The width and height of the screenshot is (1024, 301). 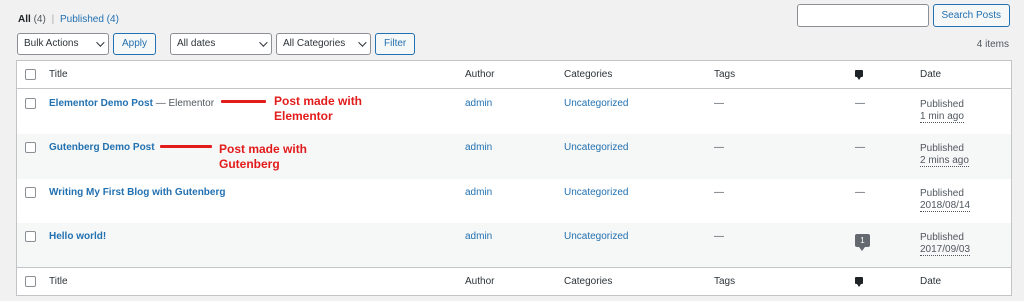 I want to click on annotation-arrow-elementor, so click(x=243, y=101).